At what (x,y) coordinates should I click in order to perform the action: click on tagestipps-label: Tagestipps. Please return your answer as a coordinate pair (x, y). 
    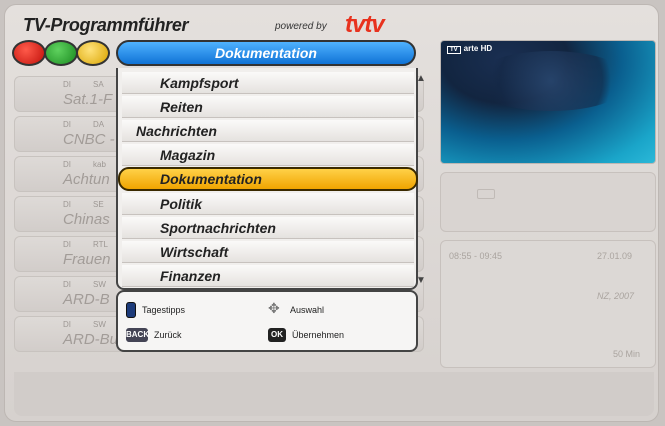
    Looking at the image, I should click on (164, 310).